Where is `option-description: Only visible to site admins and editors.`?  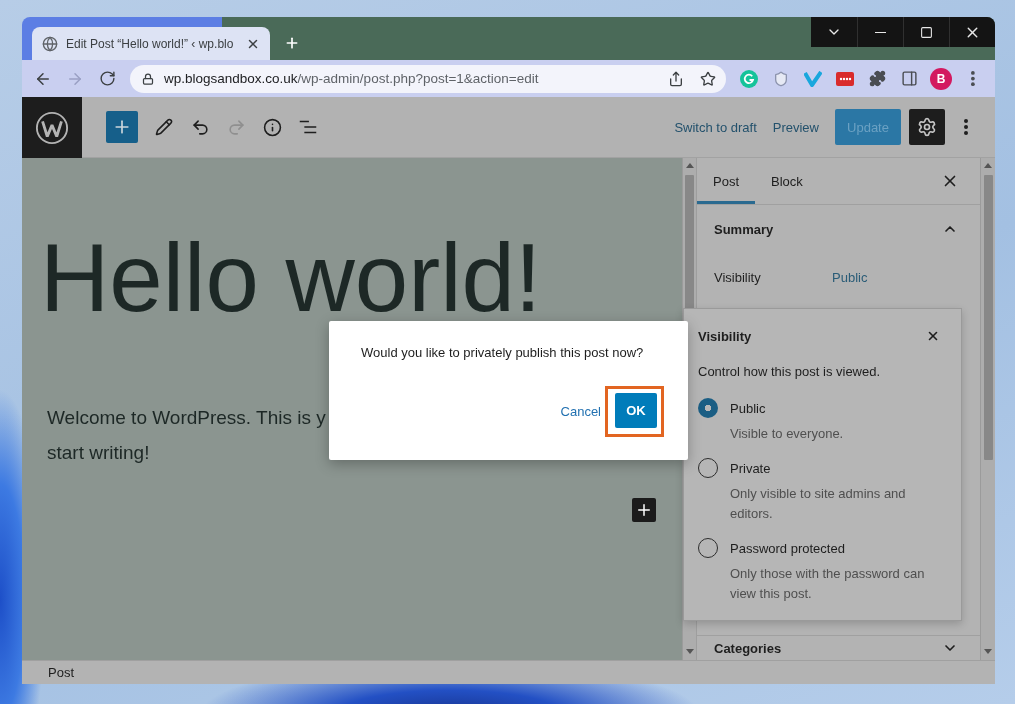
option-description: Only visible to site admins and editors. is located at coordinates (818, 504).